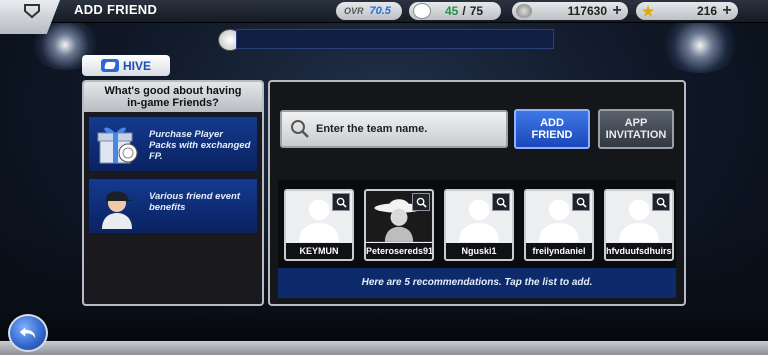 The height and width of the screenshot is (355, 768). Describe the element at coordinates (639, 251) in the screenshot. I see `recommendation-name: hfvduufsdhuirsf` at that location.